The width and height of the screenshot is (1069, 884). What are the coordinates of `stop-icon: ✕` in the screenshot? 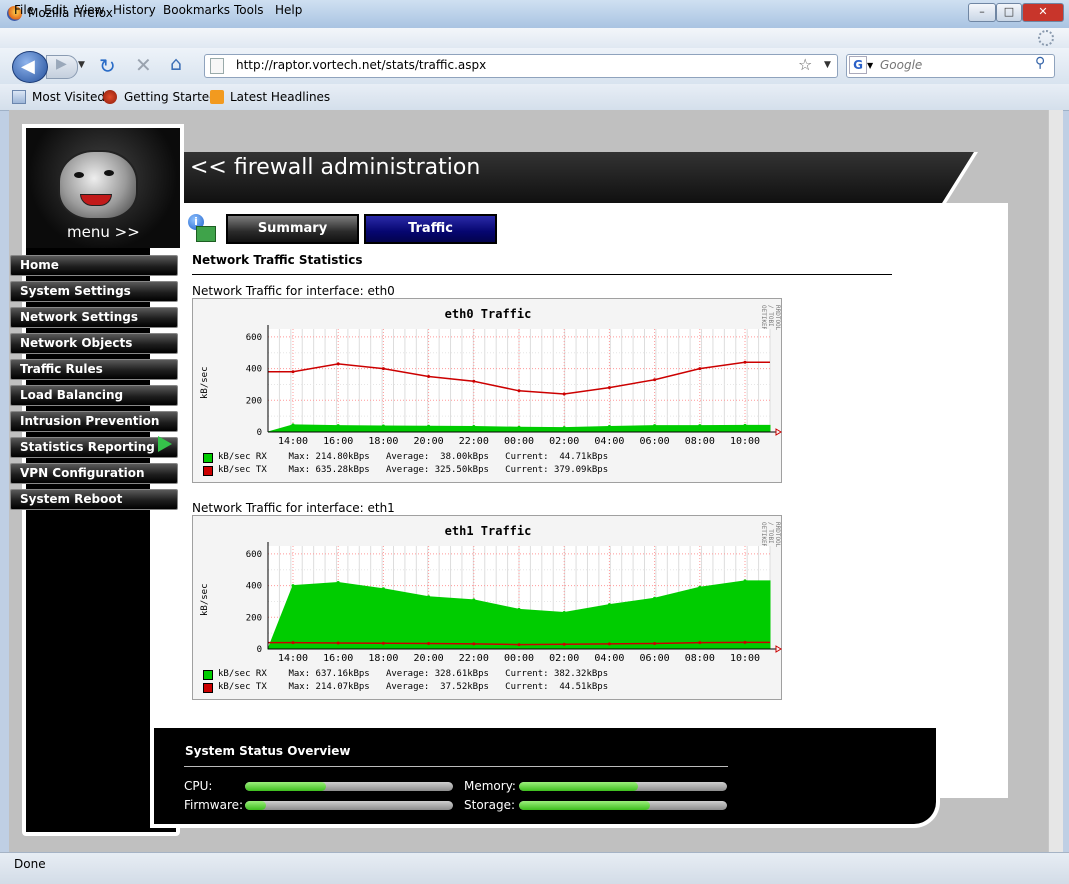 It's located at (143, 65).